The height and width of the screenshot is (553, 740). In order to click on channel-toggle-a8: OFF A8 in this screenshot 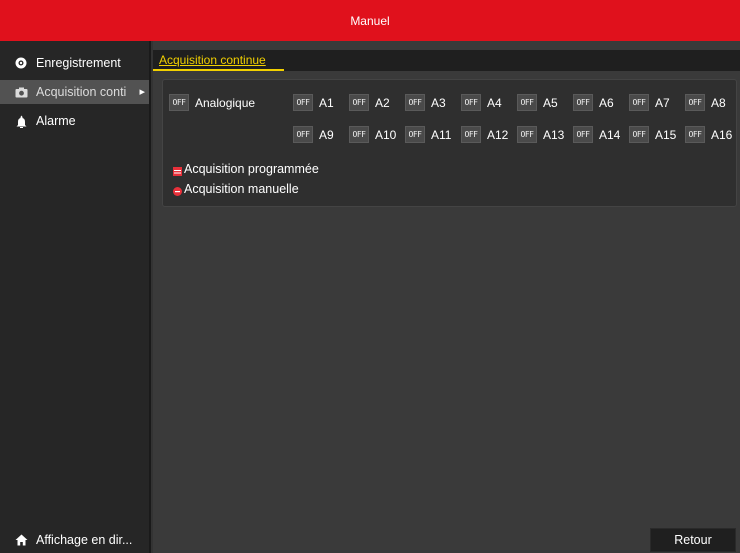, I will do `click(705, 102)`.